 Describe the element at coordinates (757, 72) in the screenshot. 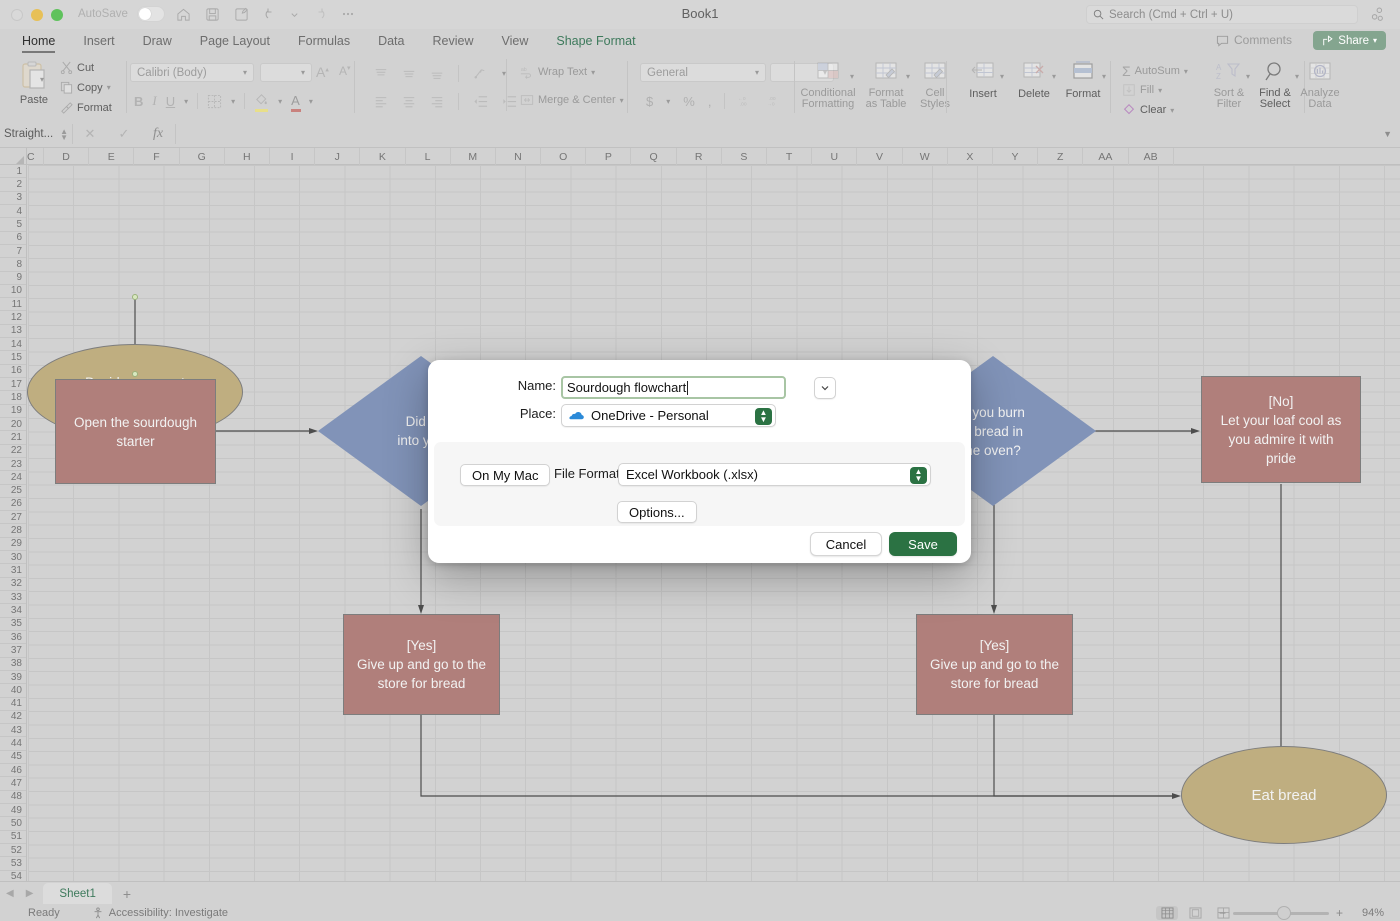

I see `number-format-chevron-icon: ▾` at that location.